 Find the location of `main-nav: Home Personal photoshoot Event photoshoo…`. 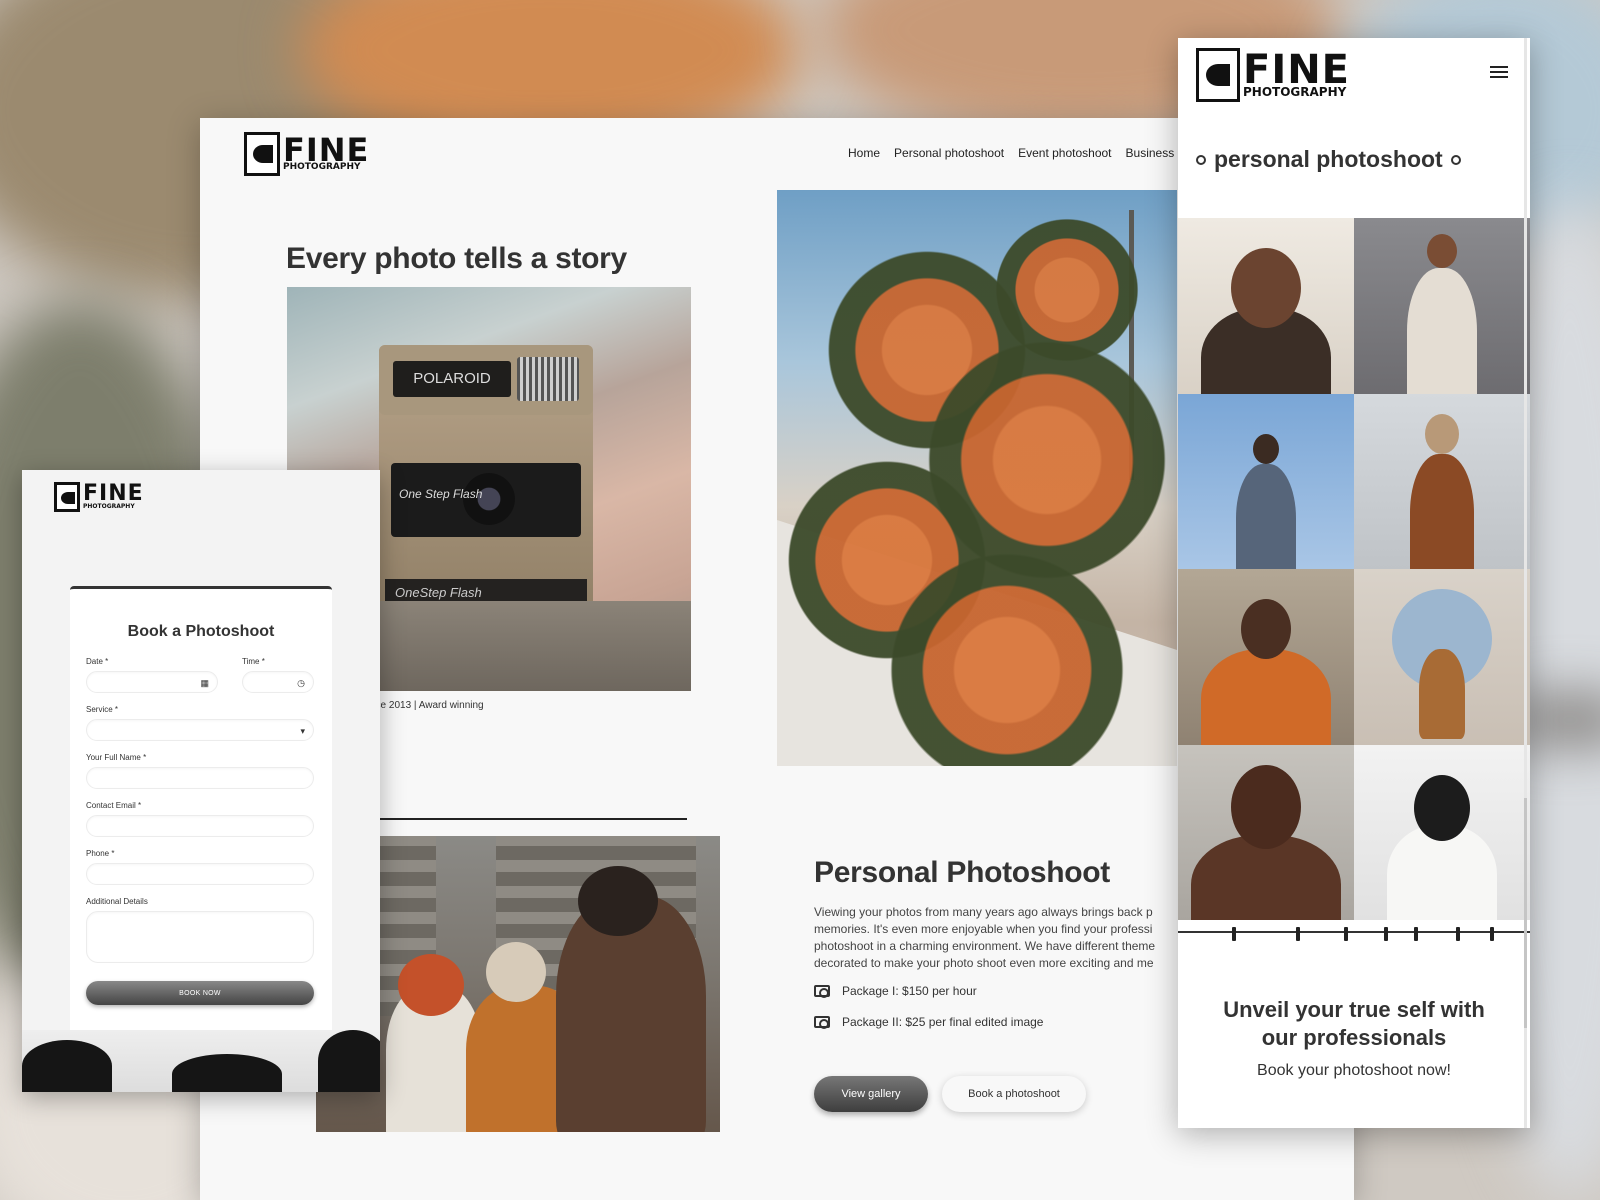

main-nav: Home Personal photoshoot Event photoshoo… is located at coordinates (1016, 153).